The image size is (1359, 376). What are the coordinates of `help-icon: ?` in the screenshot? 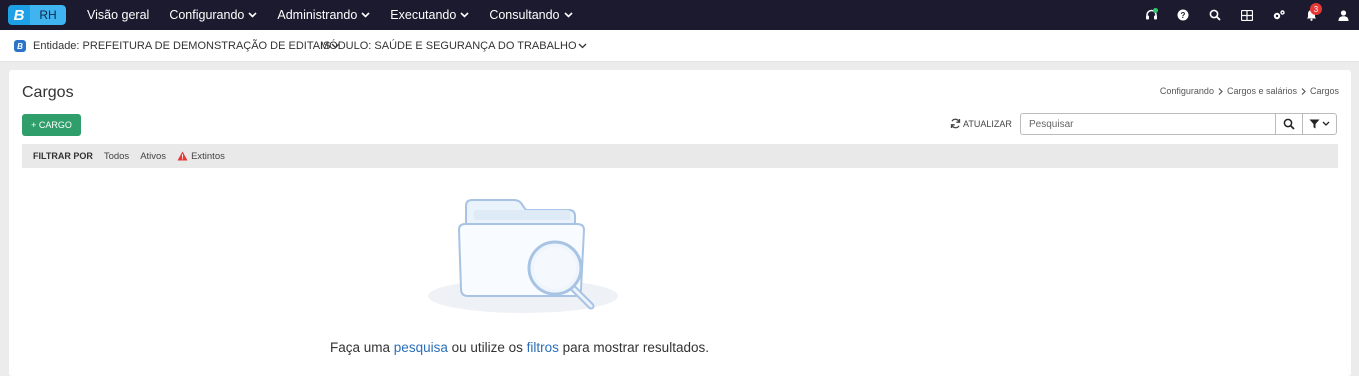 It's located at (1183, 15).